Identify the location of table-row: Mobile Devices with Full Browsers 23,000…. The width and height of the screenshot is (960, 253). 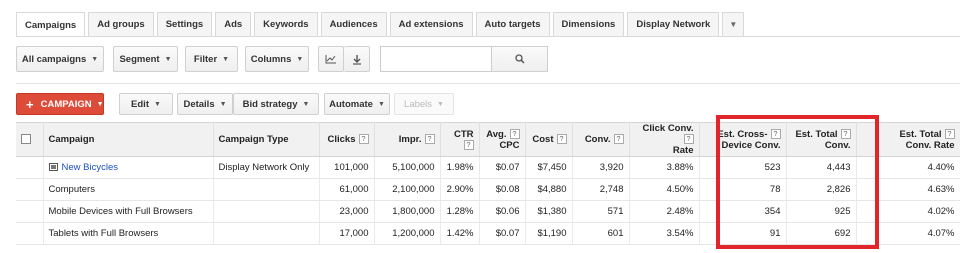
(488, 211).